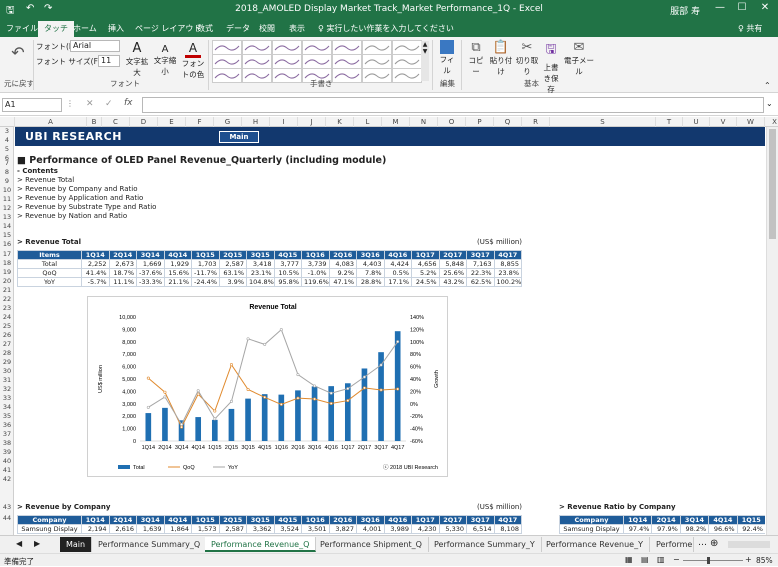 The image size is (778, 567). I want to click on cut-button: ✂ 切り取り, so click(527, 58).